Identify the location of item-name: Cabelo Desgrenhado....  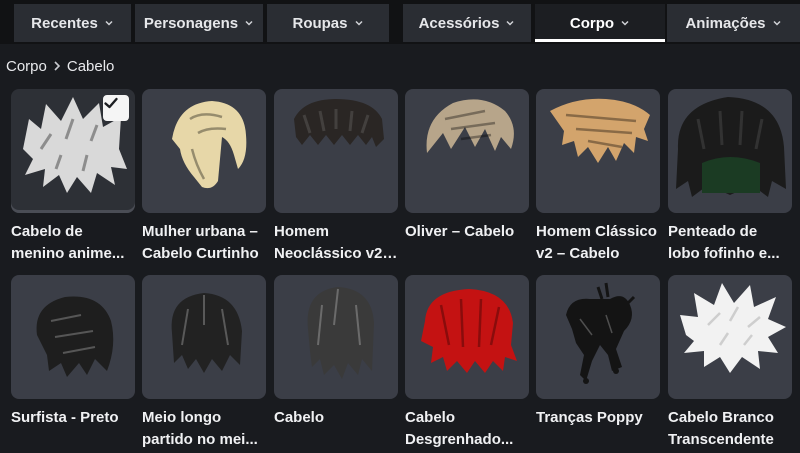
(459, 428).